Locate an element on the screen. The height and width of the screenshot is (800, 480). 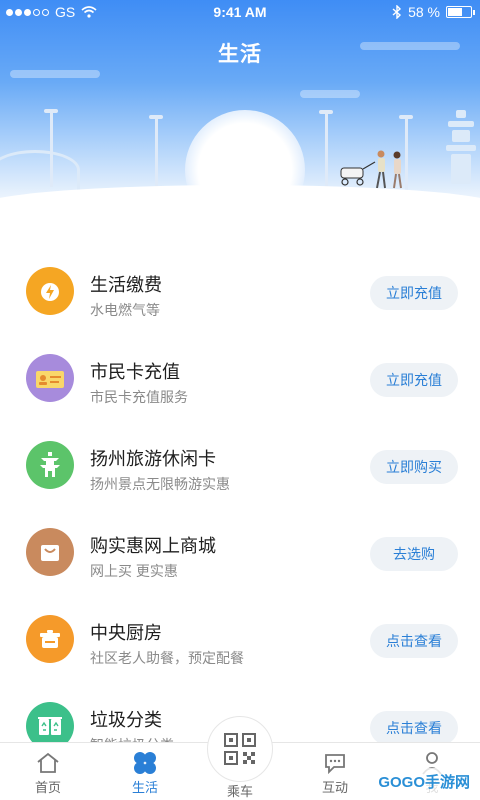
status-right: 58 % is located at coordinates (433, 12).